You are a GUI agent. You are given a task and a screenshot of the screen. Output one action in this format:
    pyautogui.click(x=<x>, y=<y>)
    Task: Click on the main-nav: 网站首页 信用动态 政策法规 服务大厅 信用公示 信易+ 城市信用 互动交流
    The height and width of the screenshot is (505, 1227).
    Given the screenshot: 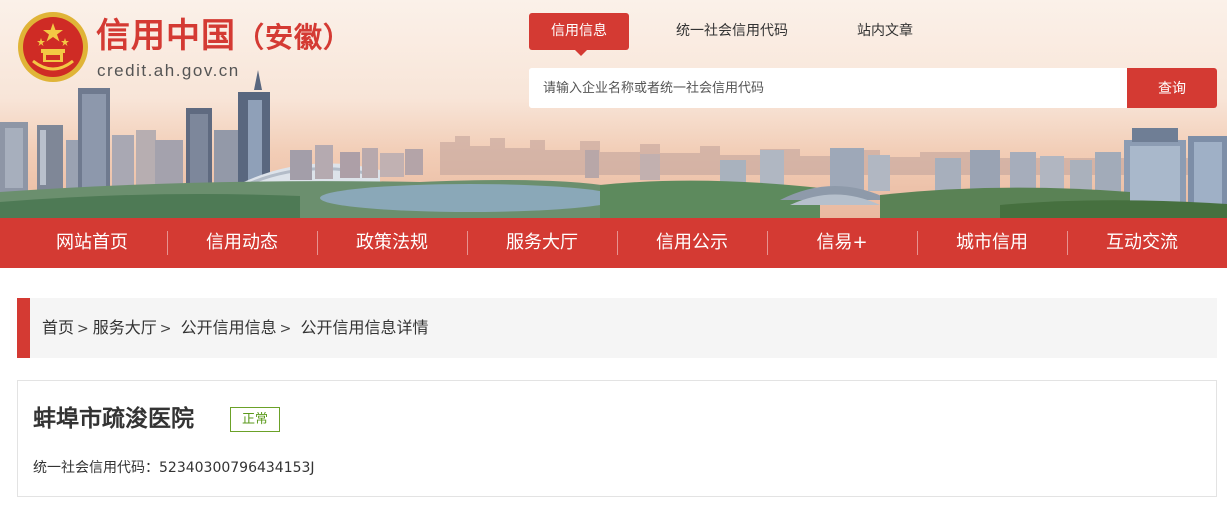 What is the action you would take?
    pyautogui.click(x=613, y=243)
    